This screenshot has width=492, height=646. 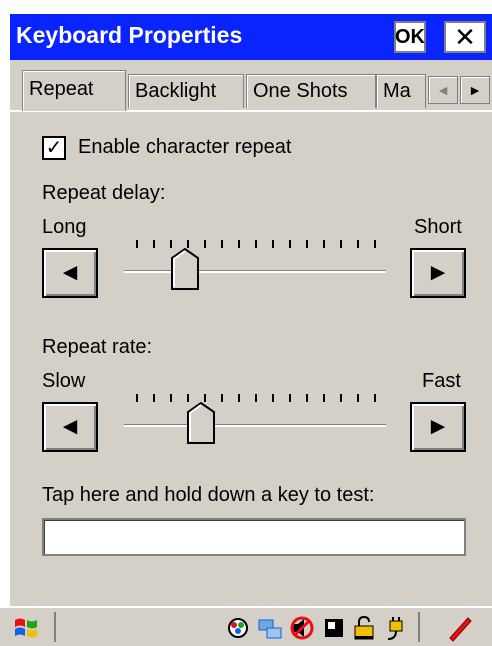 I want to click on battery-icon, so click(x=334, y=628).